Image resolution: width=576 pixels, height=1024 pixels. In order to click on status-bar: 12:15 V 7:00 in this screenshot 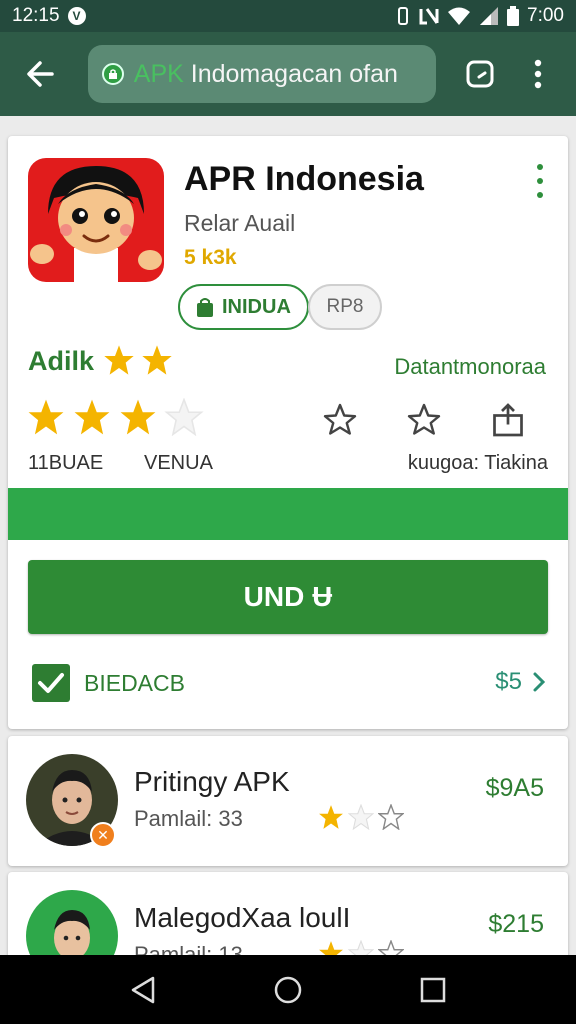, I will do `click(288, 16)`.